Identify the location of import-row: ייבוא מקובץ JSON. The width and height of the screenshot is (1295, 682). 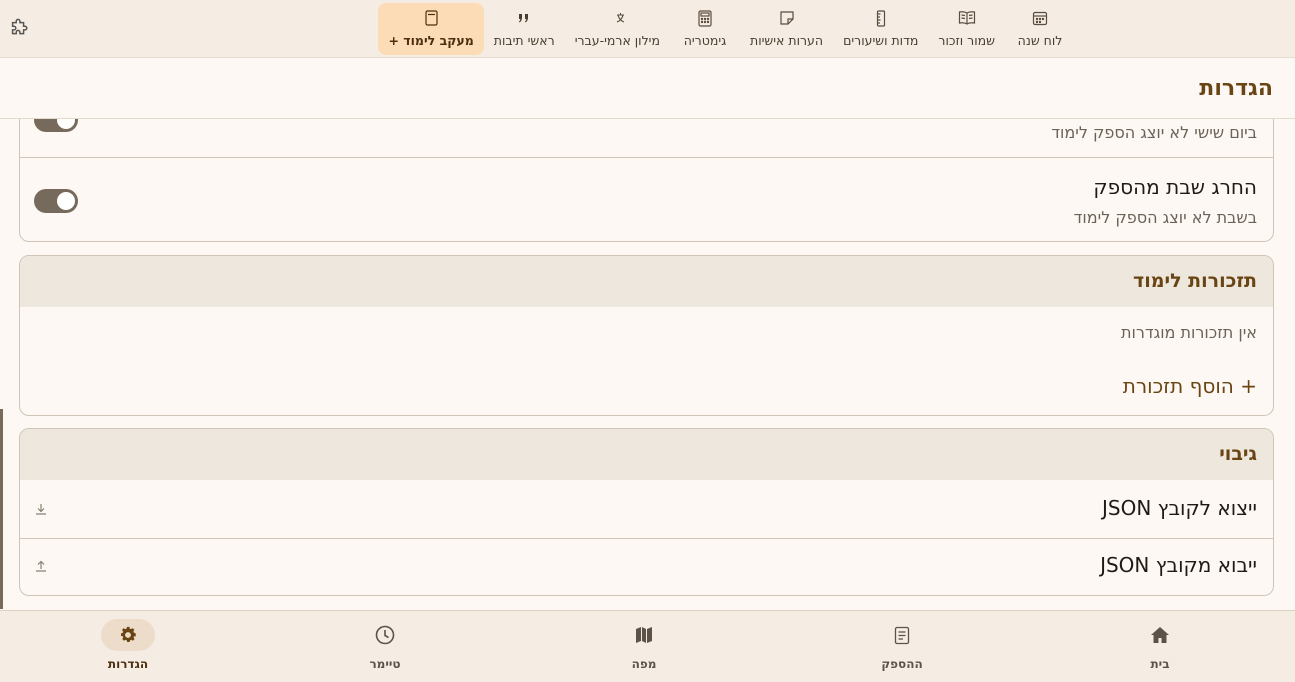
(646, 567).